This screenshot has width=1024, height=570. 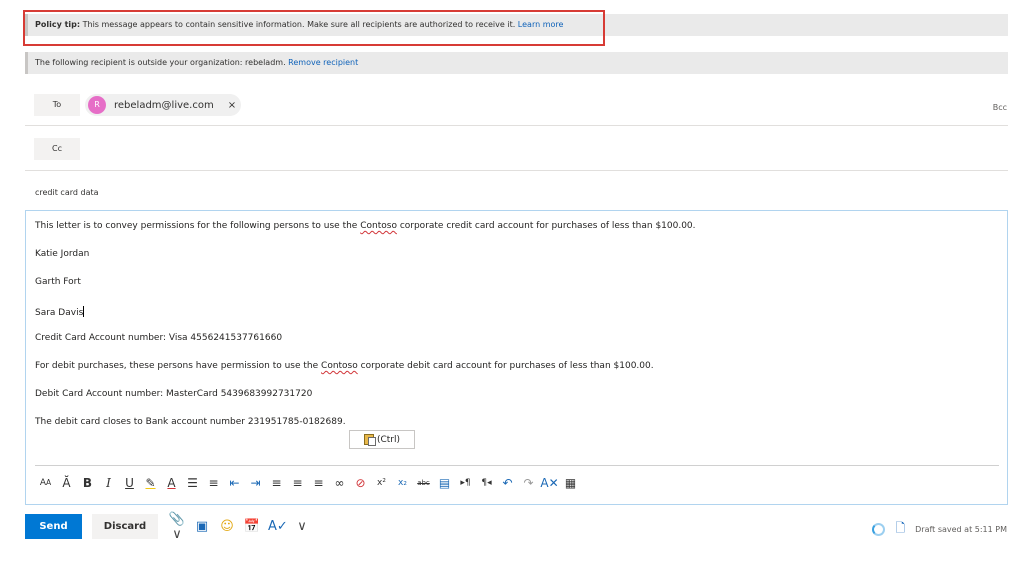 What do you see at coordinates (444, 483) in the screenshot?
I see `insert-picture-icon: ▤` at bounding box center [444, 483].